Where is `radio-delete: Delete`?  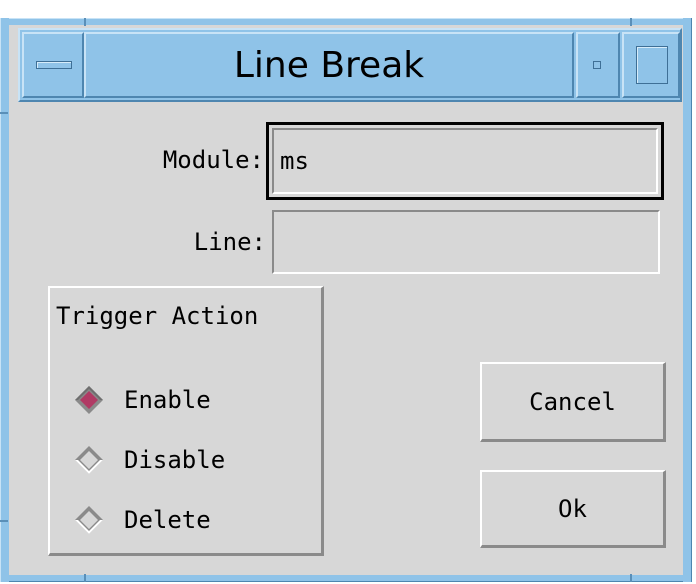
radio-delete: Delete is located at coordinates (142, 520).